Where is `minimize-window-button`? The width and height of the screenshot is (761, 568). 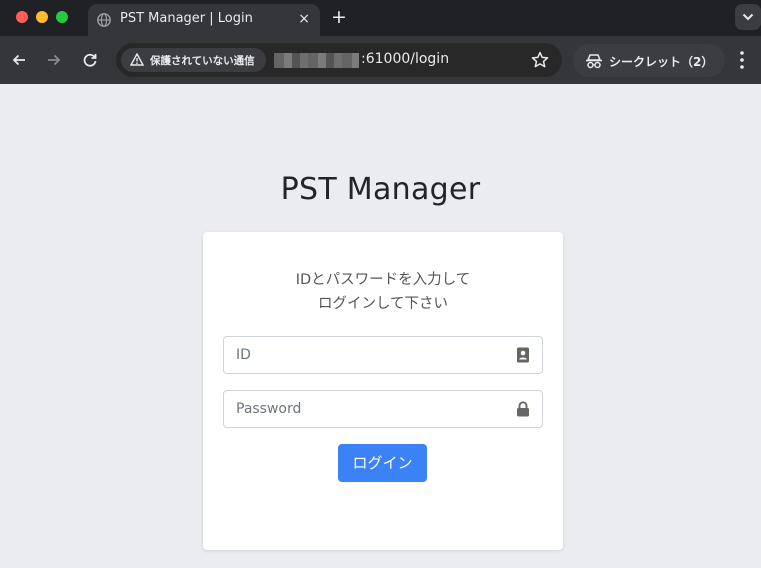
minimize-window-button is located at coordinates (42, 17).